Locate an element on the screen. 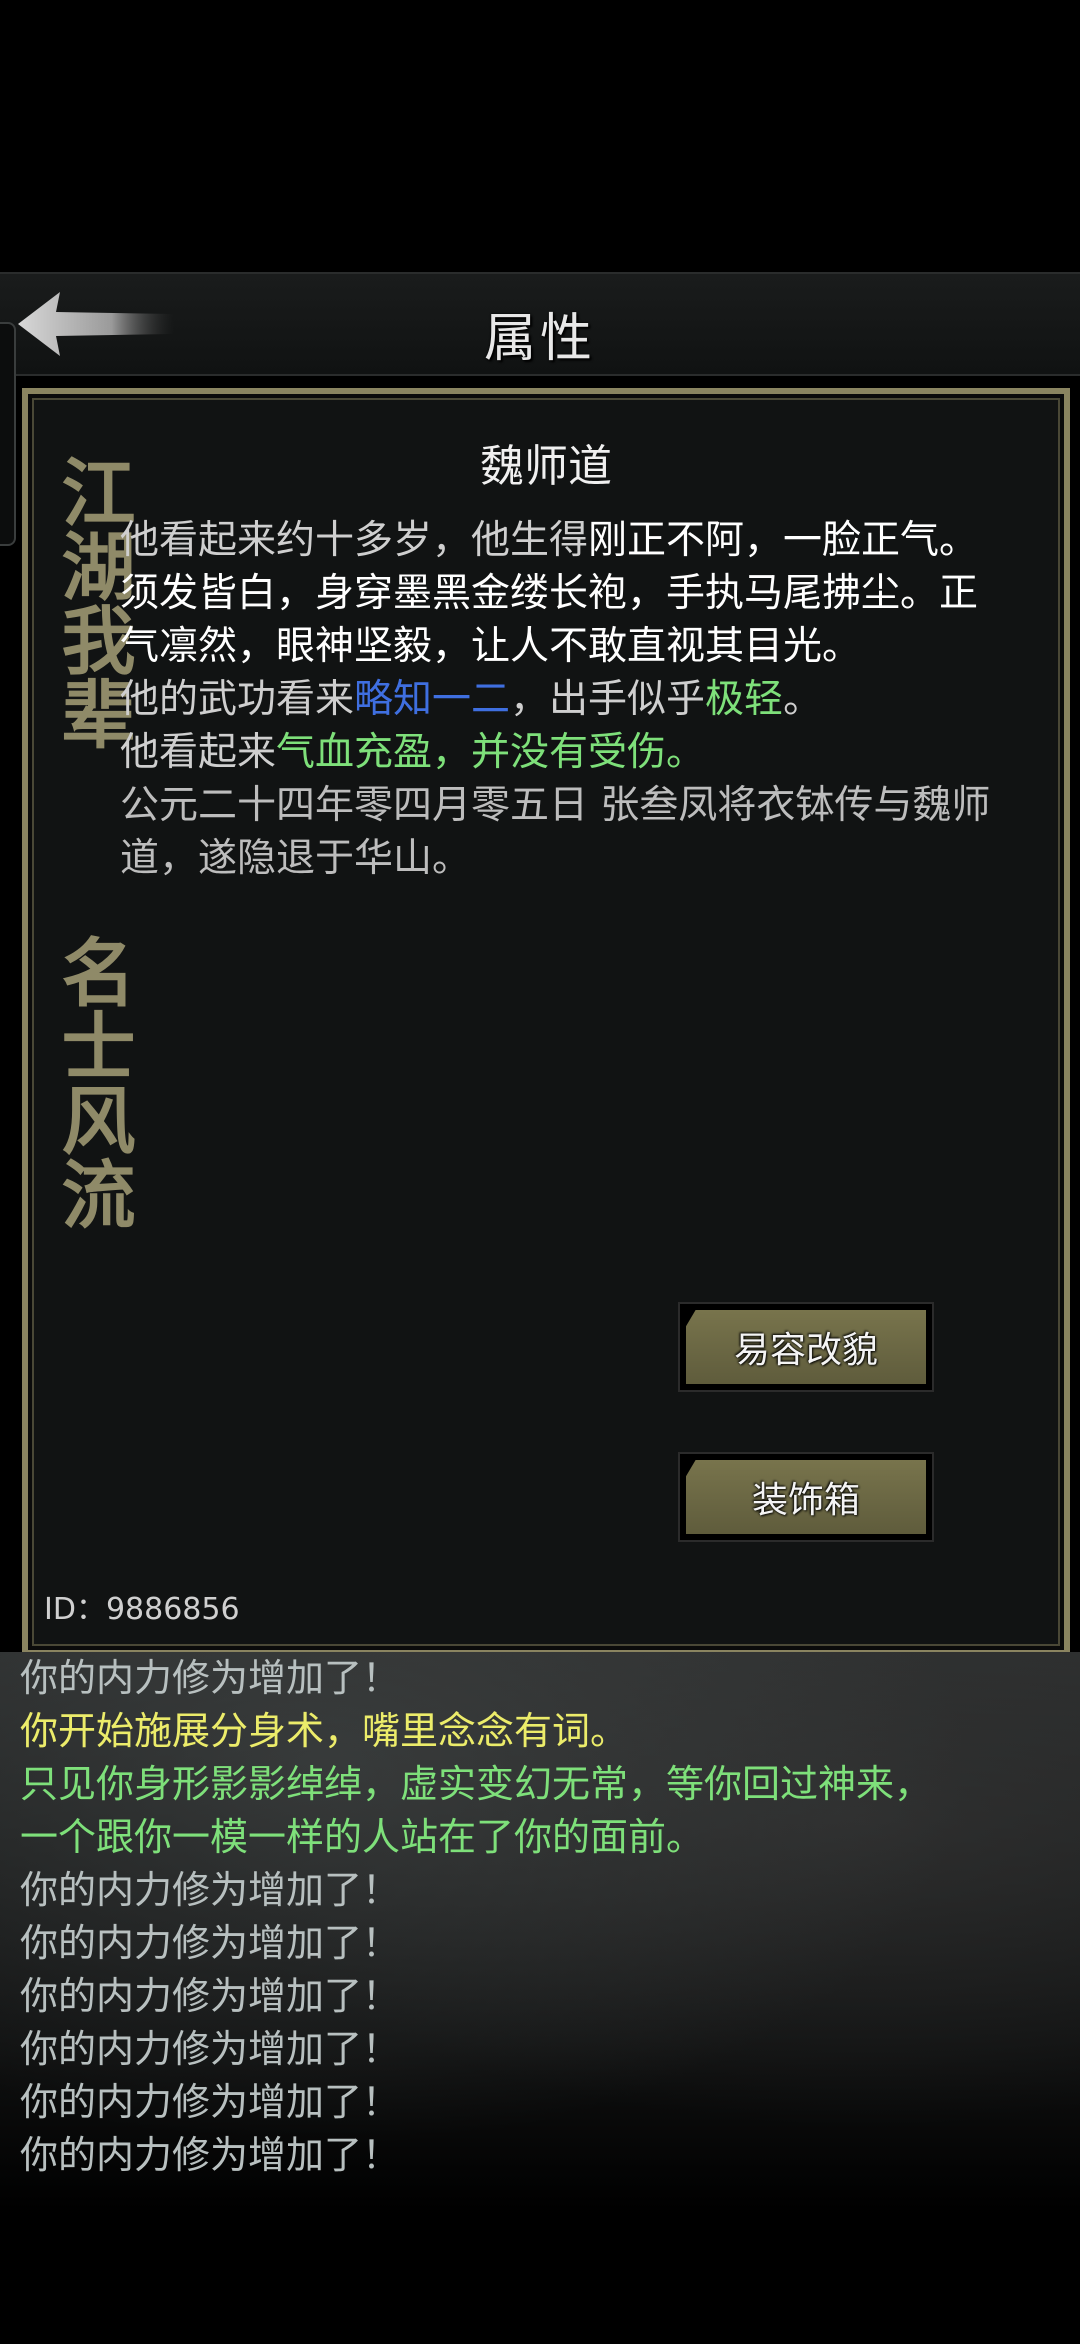 The width and height of the screenshot is (1080, 2344). header-bar: 属性 is located at coordinates (540, 324).